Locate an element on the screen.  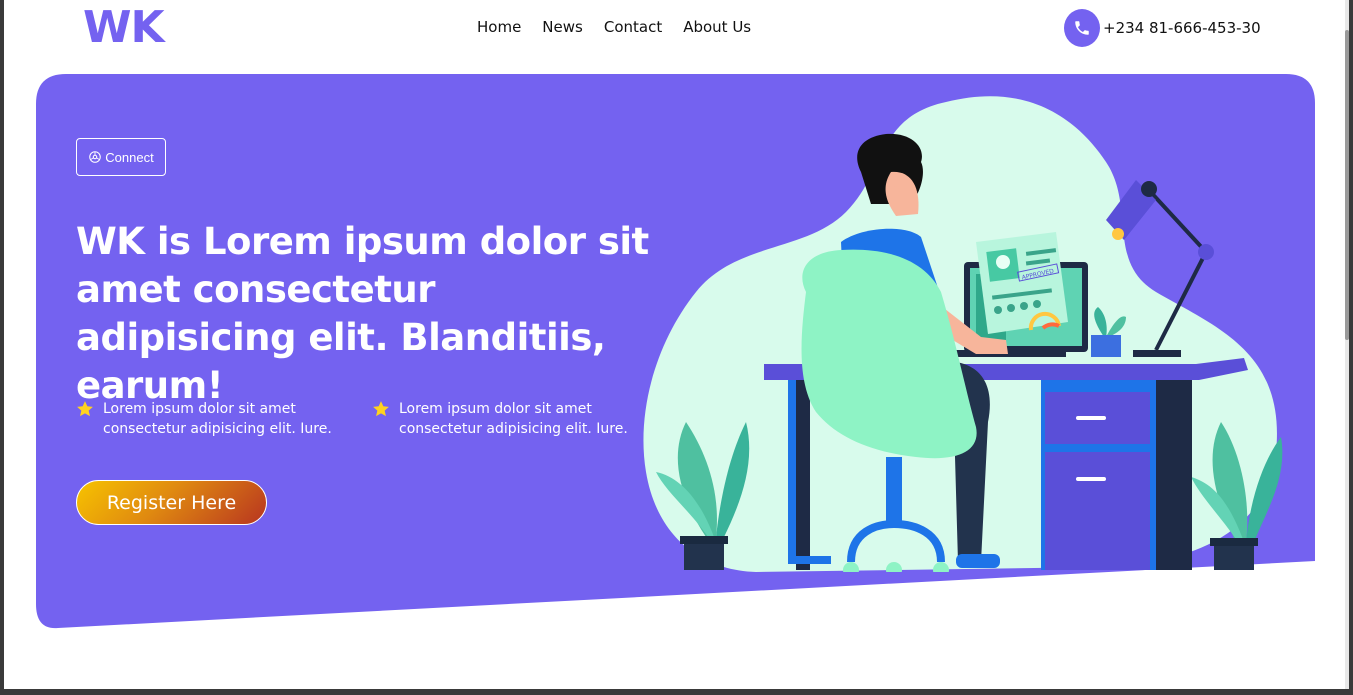
connect-button: Connect is located at coordinates (121, 157).